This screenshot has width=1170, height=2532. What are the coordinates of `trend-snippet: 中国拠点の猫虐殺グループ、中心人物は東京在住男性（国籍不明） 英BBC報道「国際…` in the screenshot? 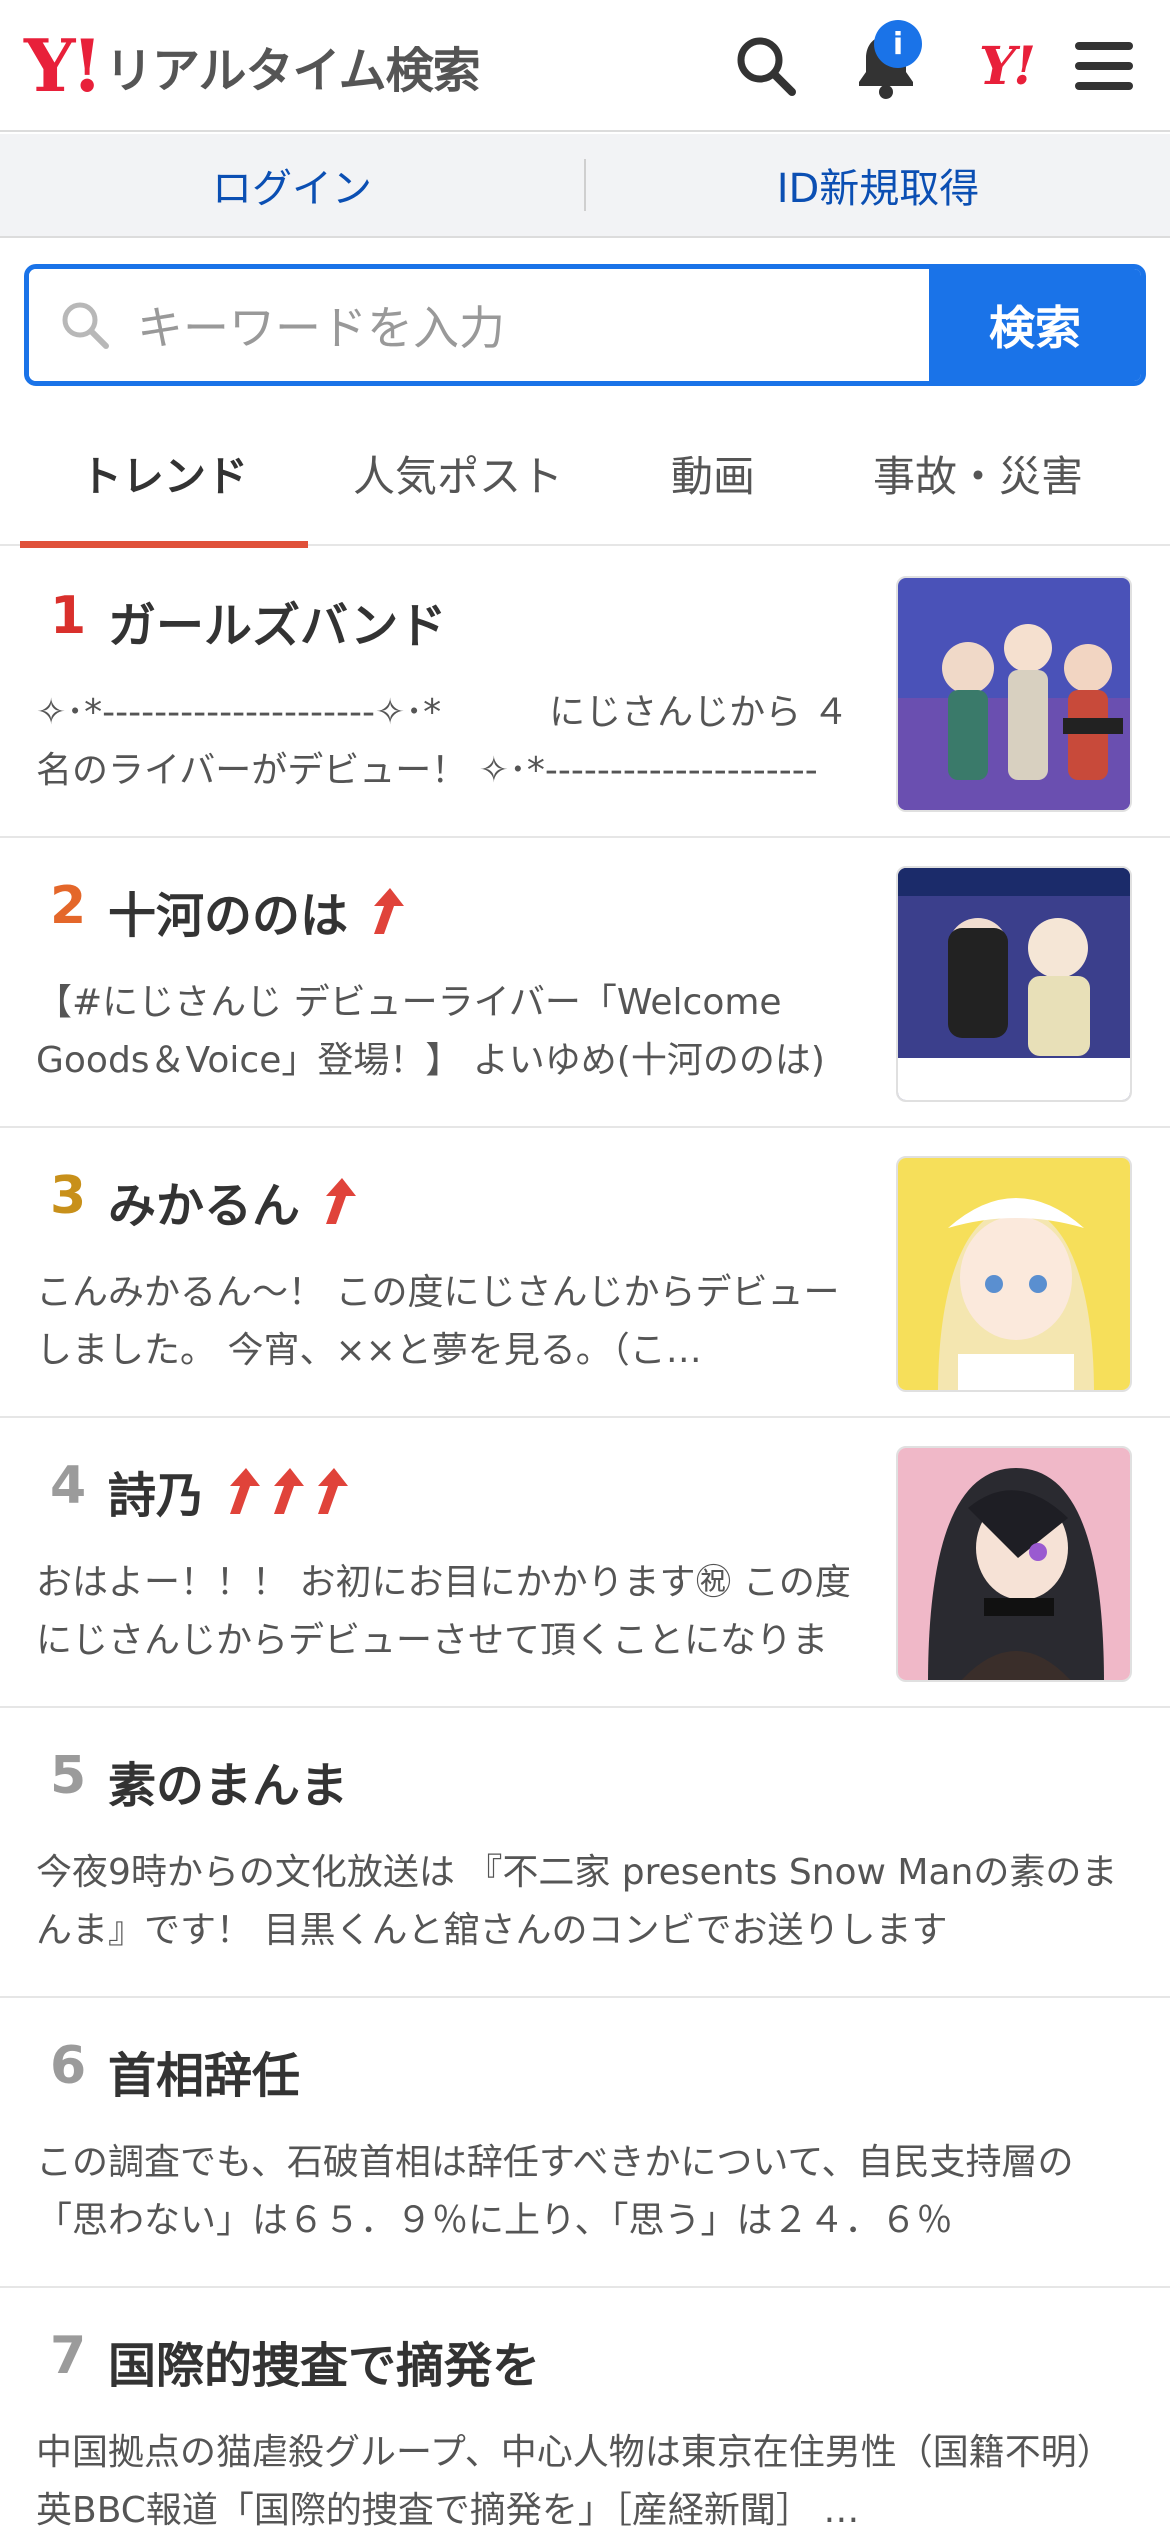 It's located at (574, 2481).